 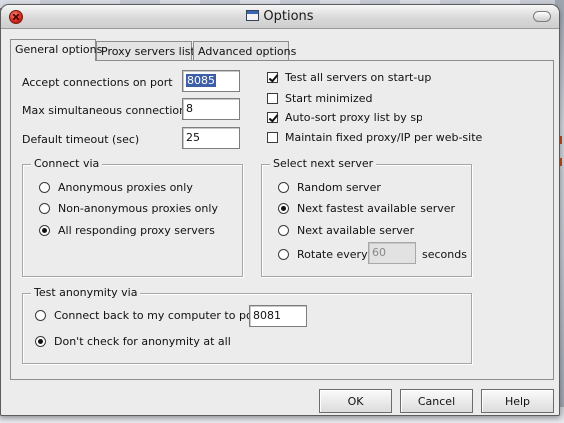 What do you see at coordinates (253, 15) in the screenshot?
I see `window-icon` at bounding box center [253, 15].